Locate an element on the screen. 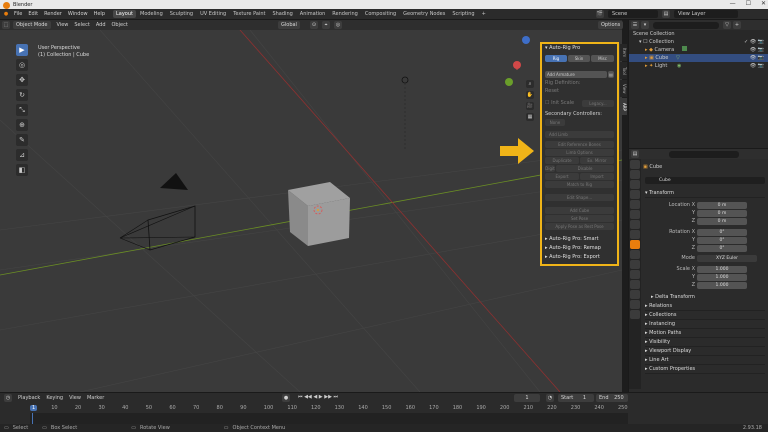 This screenshot has width=768, height=432. menu-select: Select is located at coordinates (81, 25).